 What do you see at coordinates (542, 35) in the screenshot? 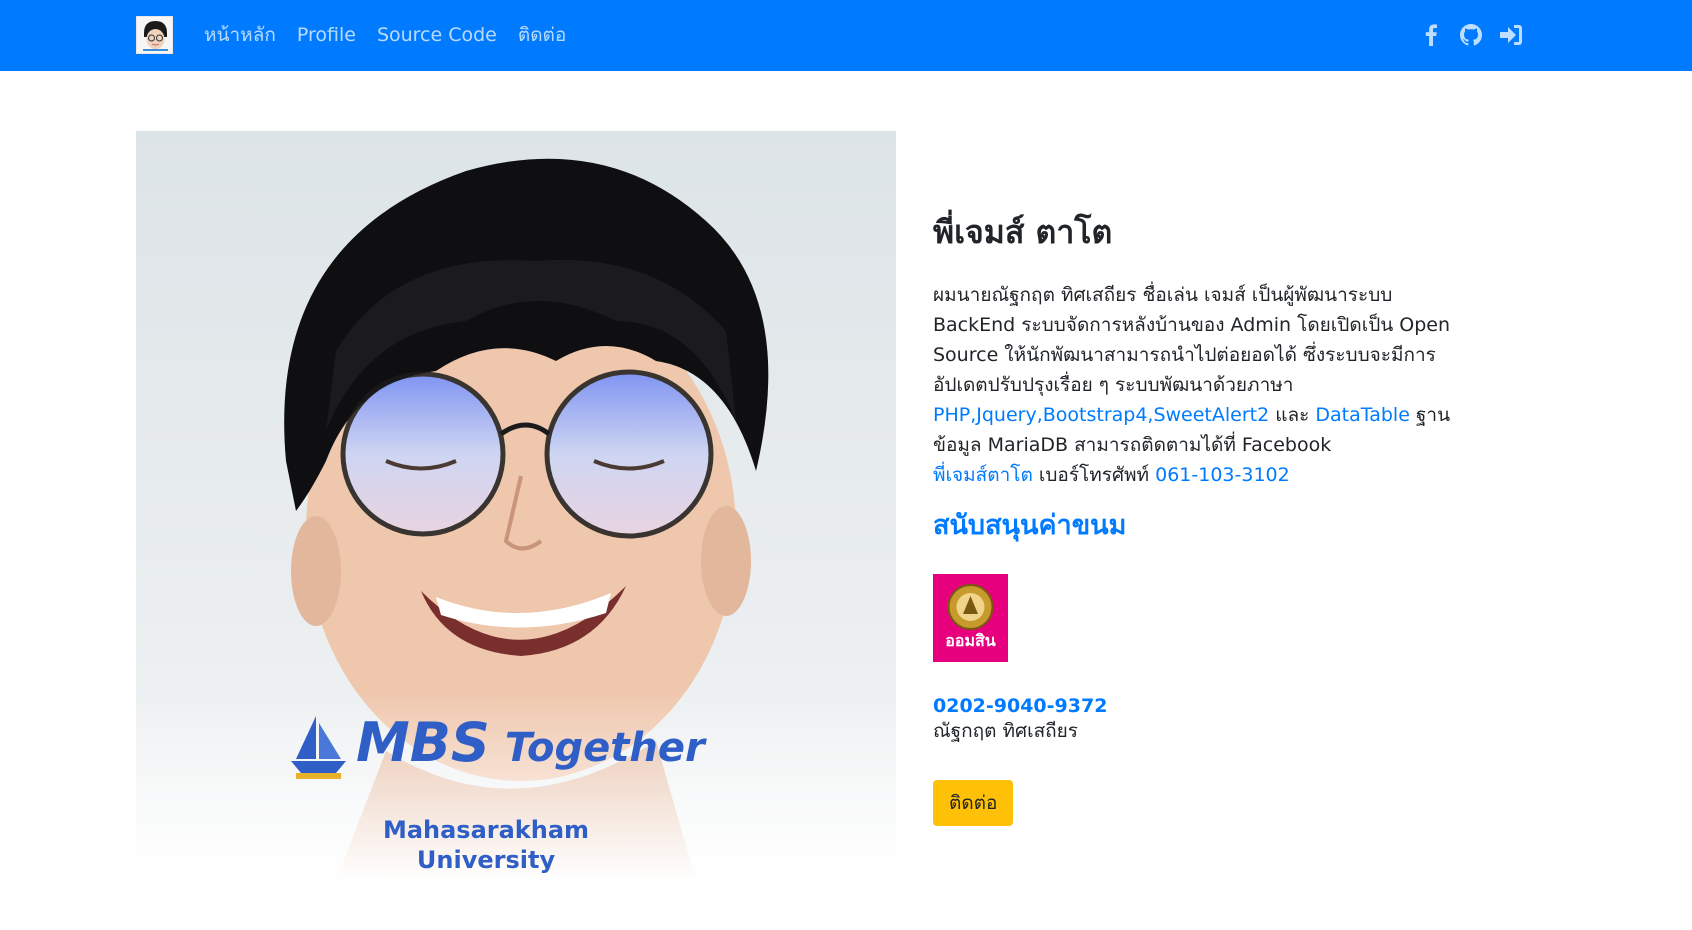
I see `nav-link-contact: ติดต่อ` at bounding box center [542, 35].